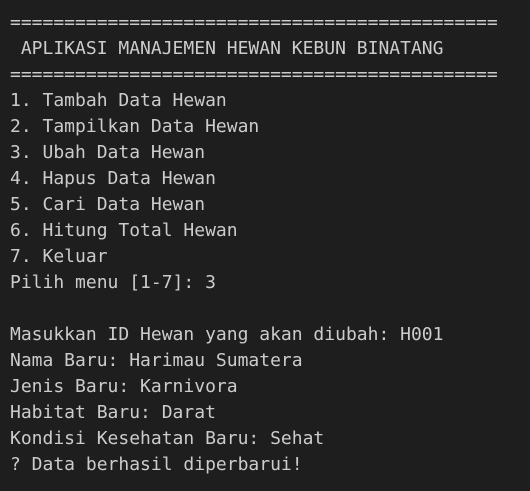 The image size is (530, 491). Describe the element at coordinates (227, 48) in the screenshot. I see `app-title: APLIKASI MANAJEMEN HEWAN KEBUN BINATANG` at that location.